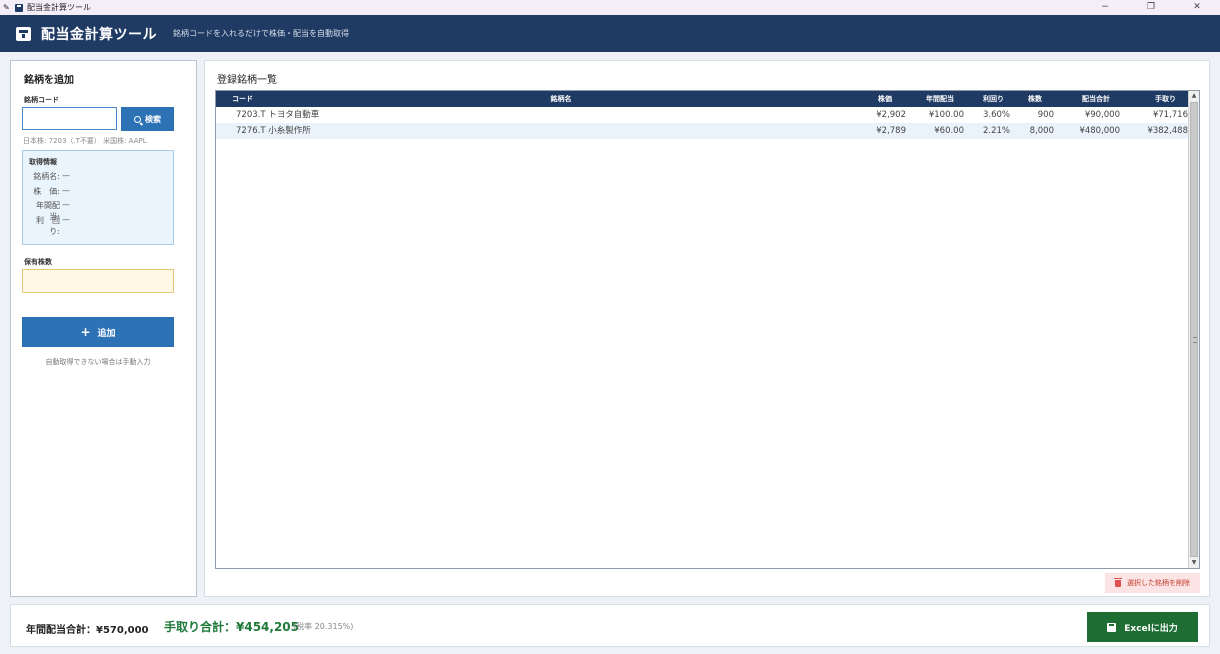 The image size is (1220, 654). Describe the element at coordinates (1148, 99) in the screenshot. I see `column-header-net: 手取り` at that location.